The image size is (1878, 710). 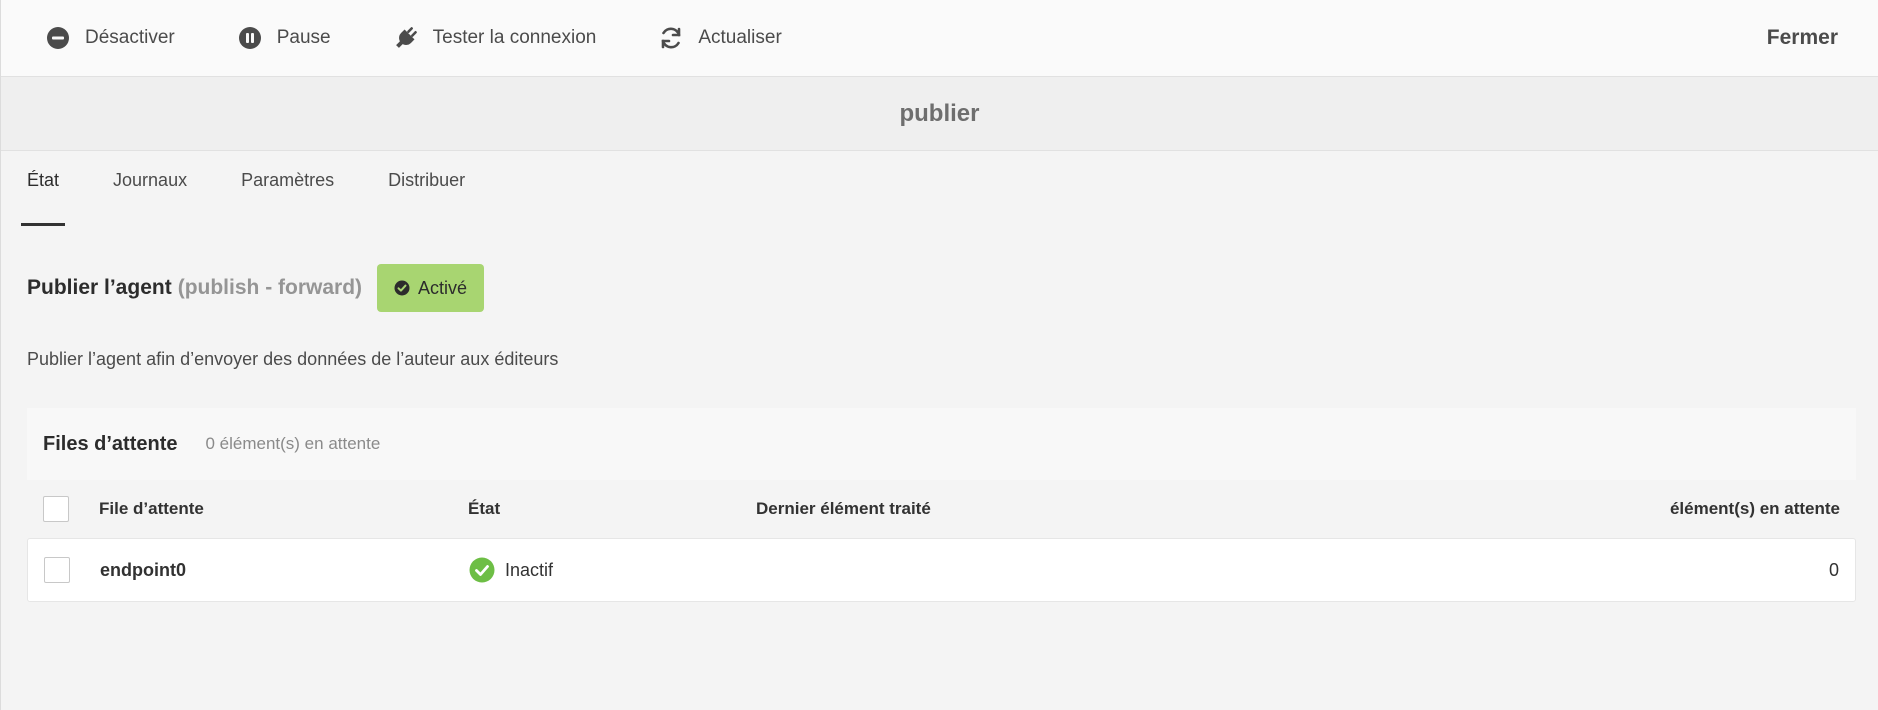 What do you see at coordinates (939, 114) in the screenshot?
I see `page-title: publier` at bounding box center [939, 114].